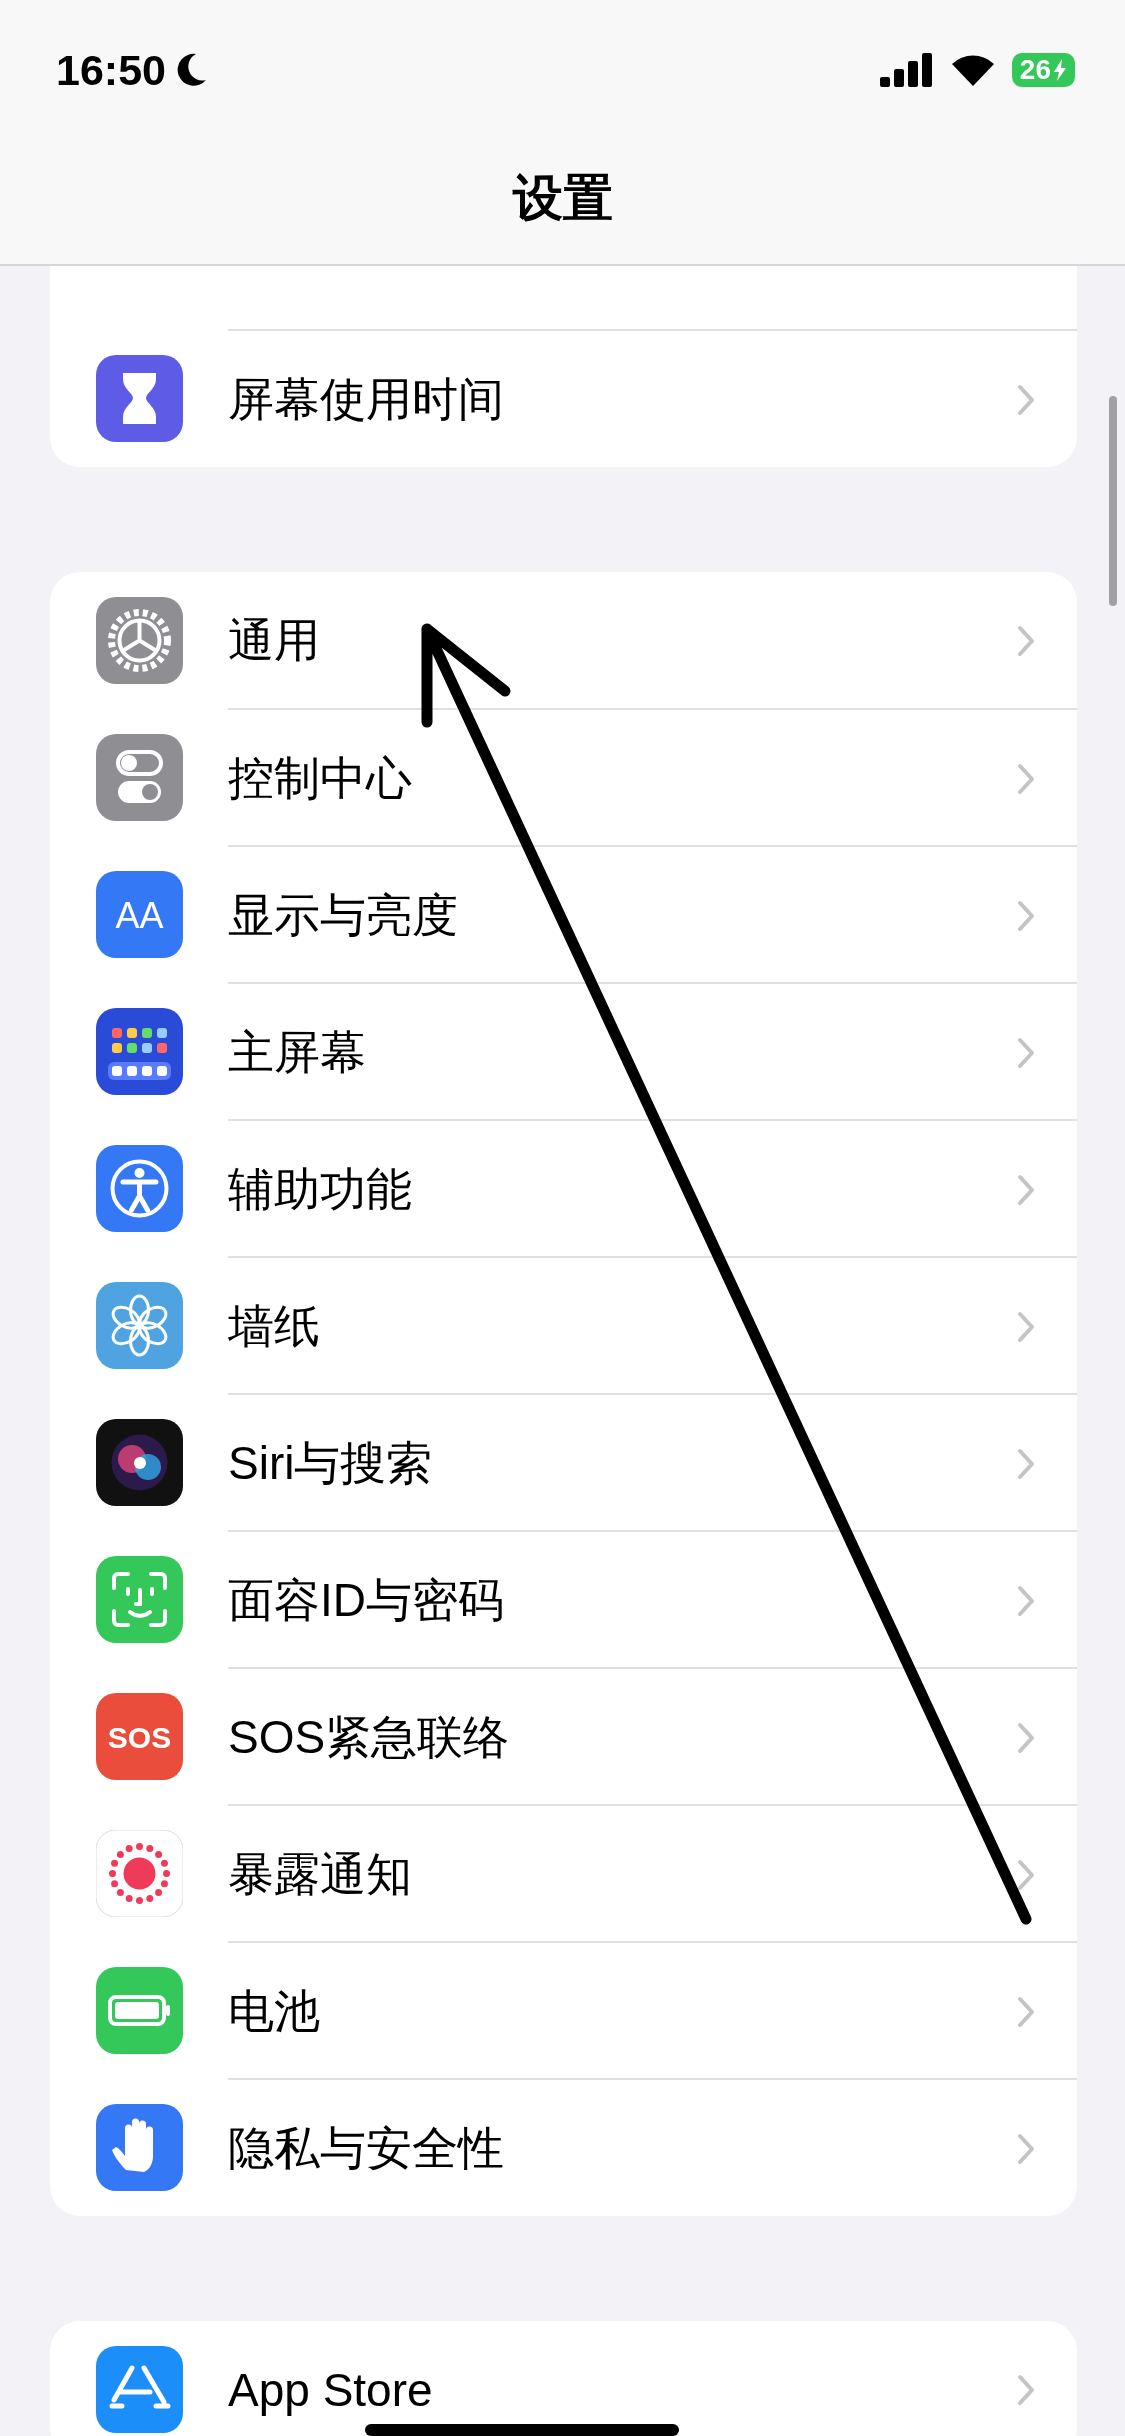 Image resolution: width=1125 pixels, height=2436 pixels. I want to click on moon-icon, so click(192, 70).